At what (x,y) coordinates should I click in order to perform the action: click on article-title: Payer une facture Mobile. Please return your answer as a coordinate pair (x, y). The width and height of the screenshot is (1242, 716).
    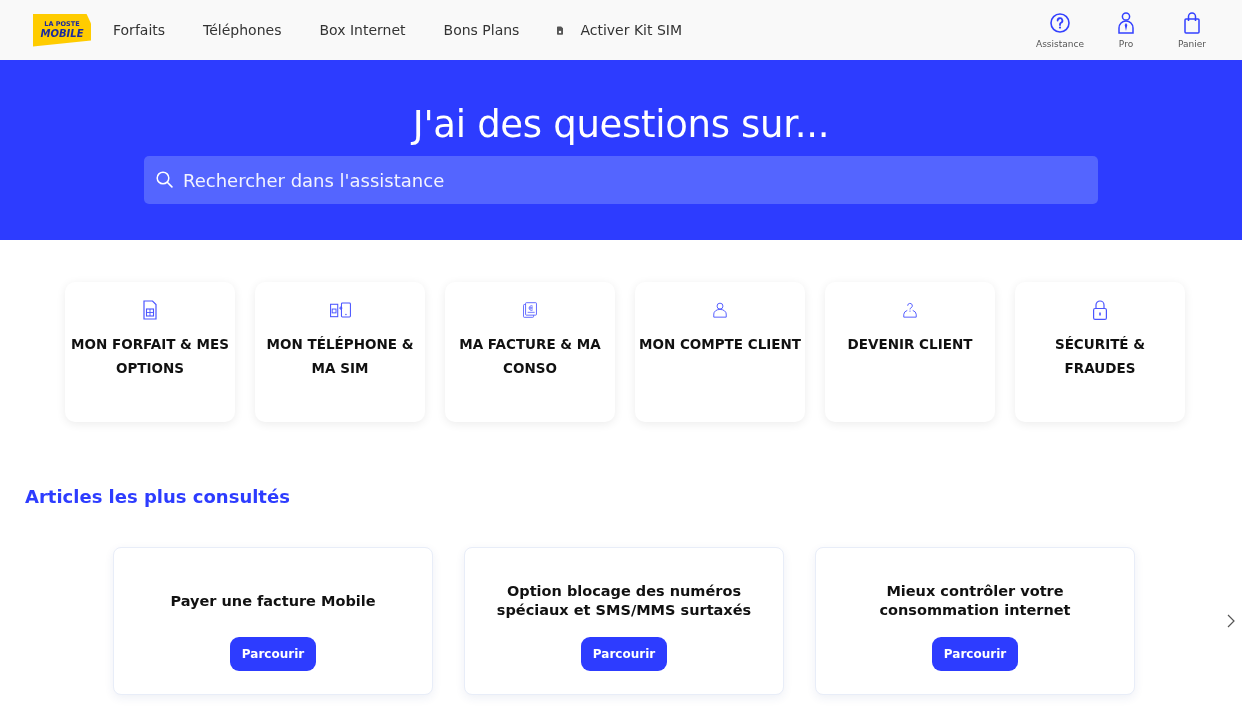
    Looking at the image, I should click on (273, 601).